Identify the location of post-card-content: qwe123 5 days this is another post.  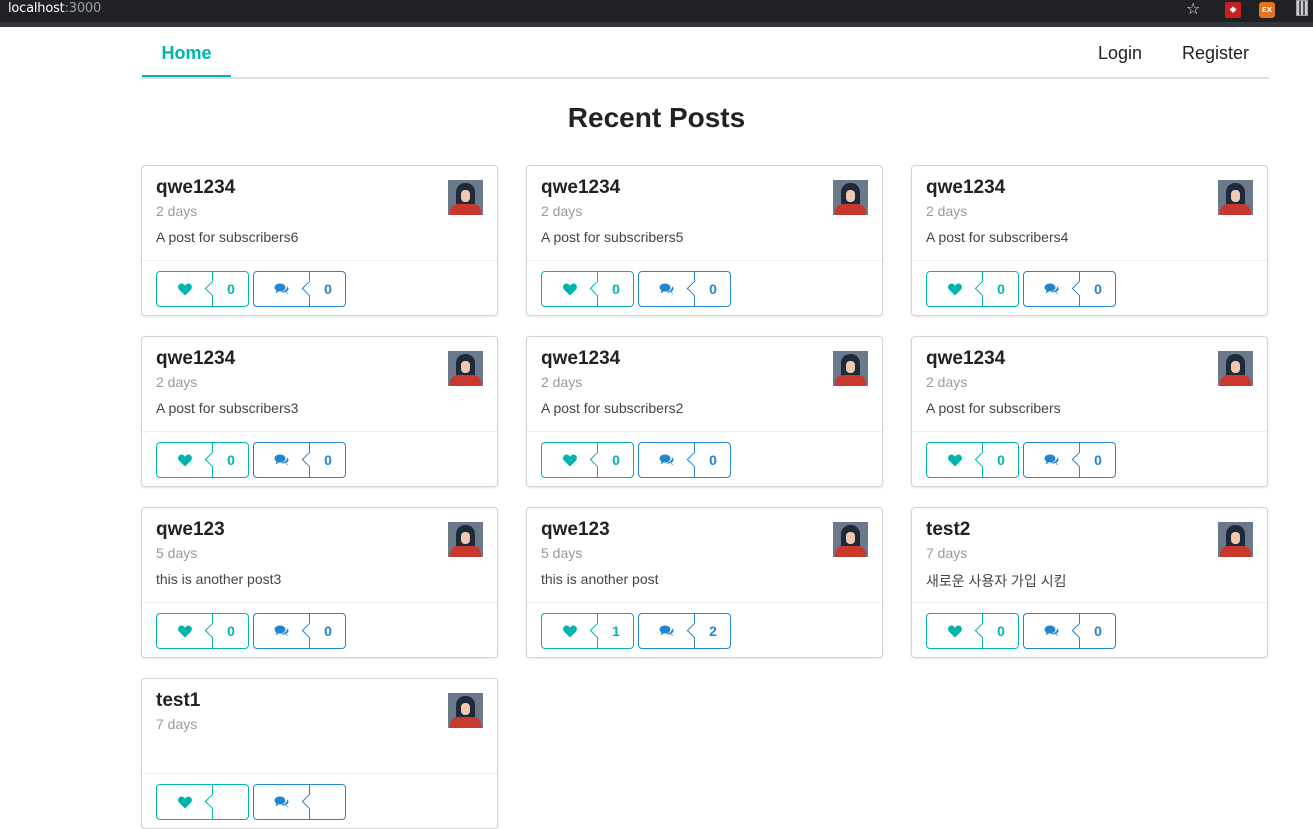
(704, 555).